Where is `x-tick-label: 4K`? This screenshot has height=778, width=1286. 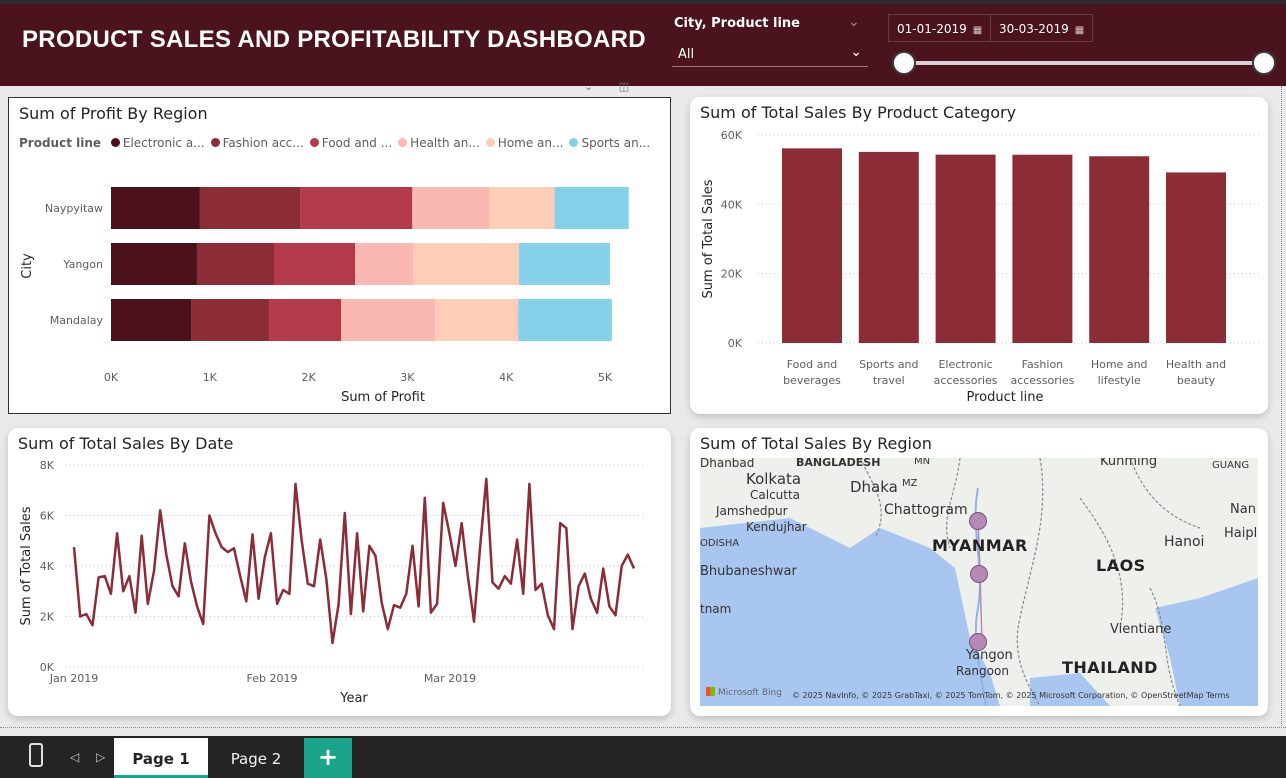 x-tick-label: 4K is located at coordinates (506, 377).